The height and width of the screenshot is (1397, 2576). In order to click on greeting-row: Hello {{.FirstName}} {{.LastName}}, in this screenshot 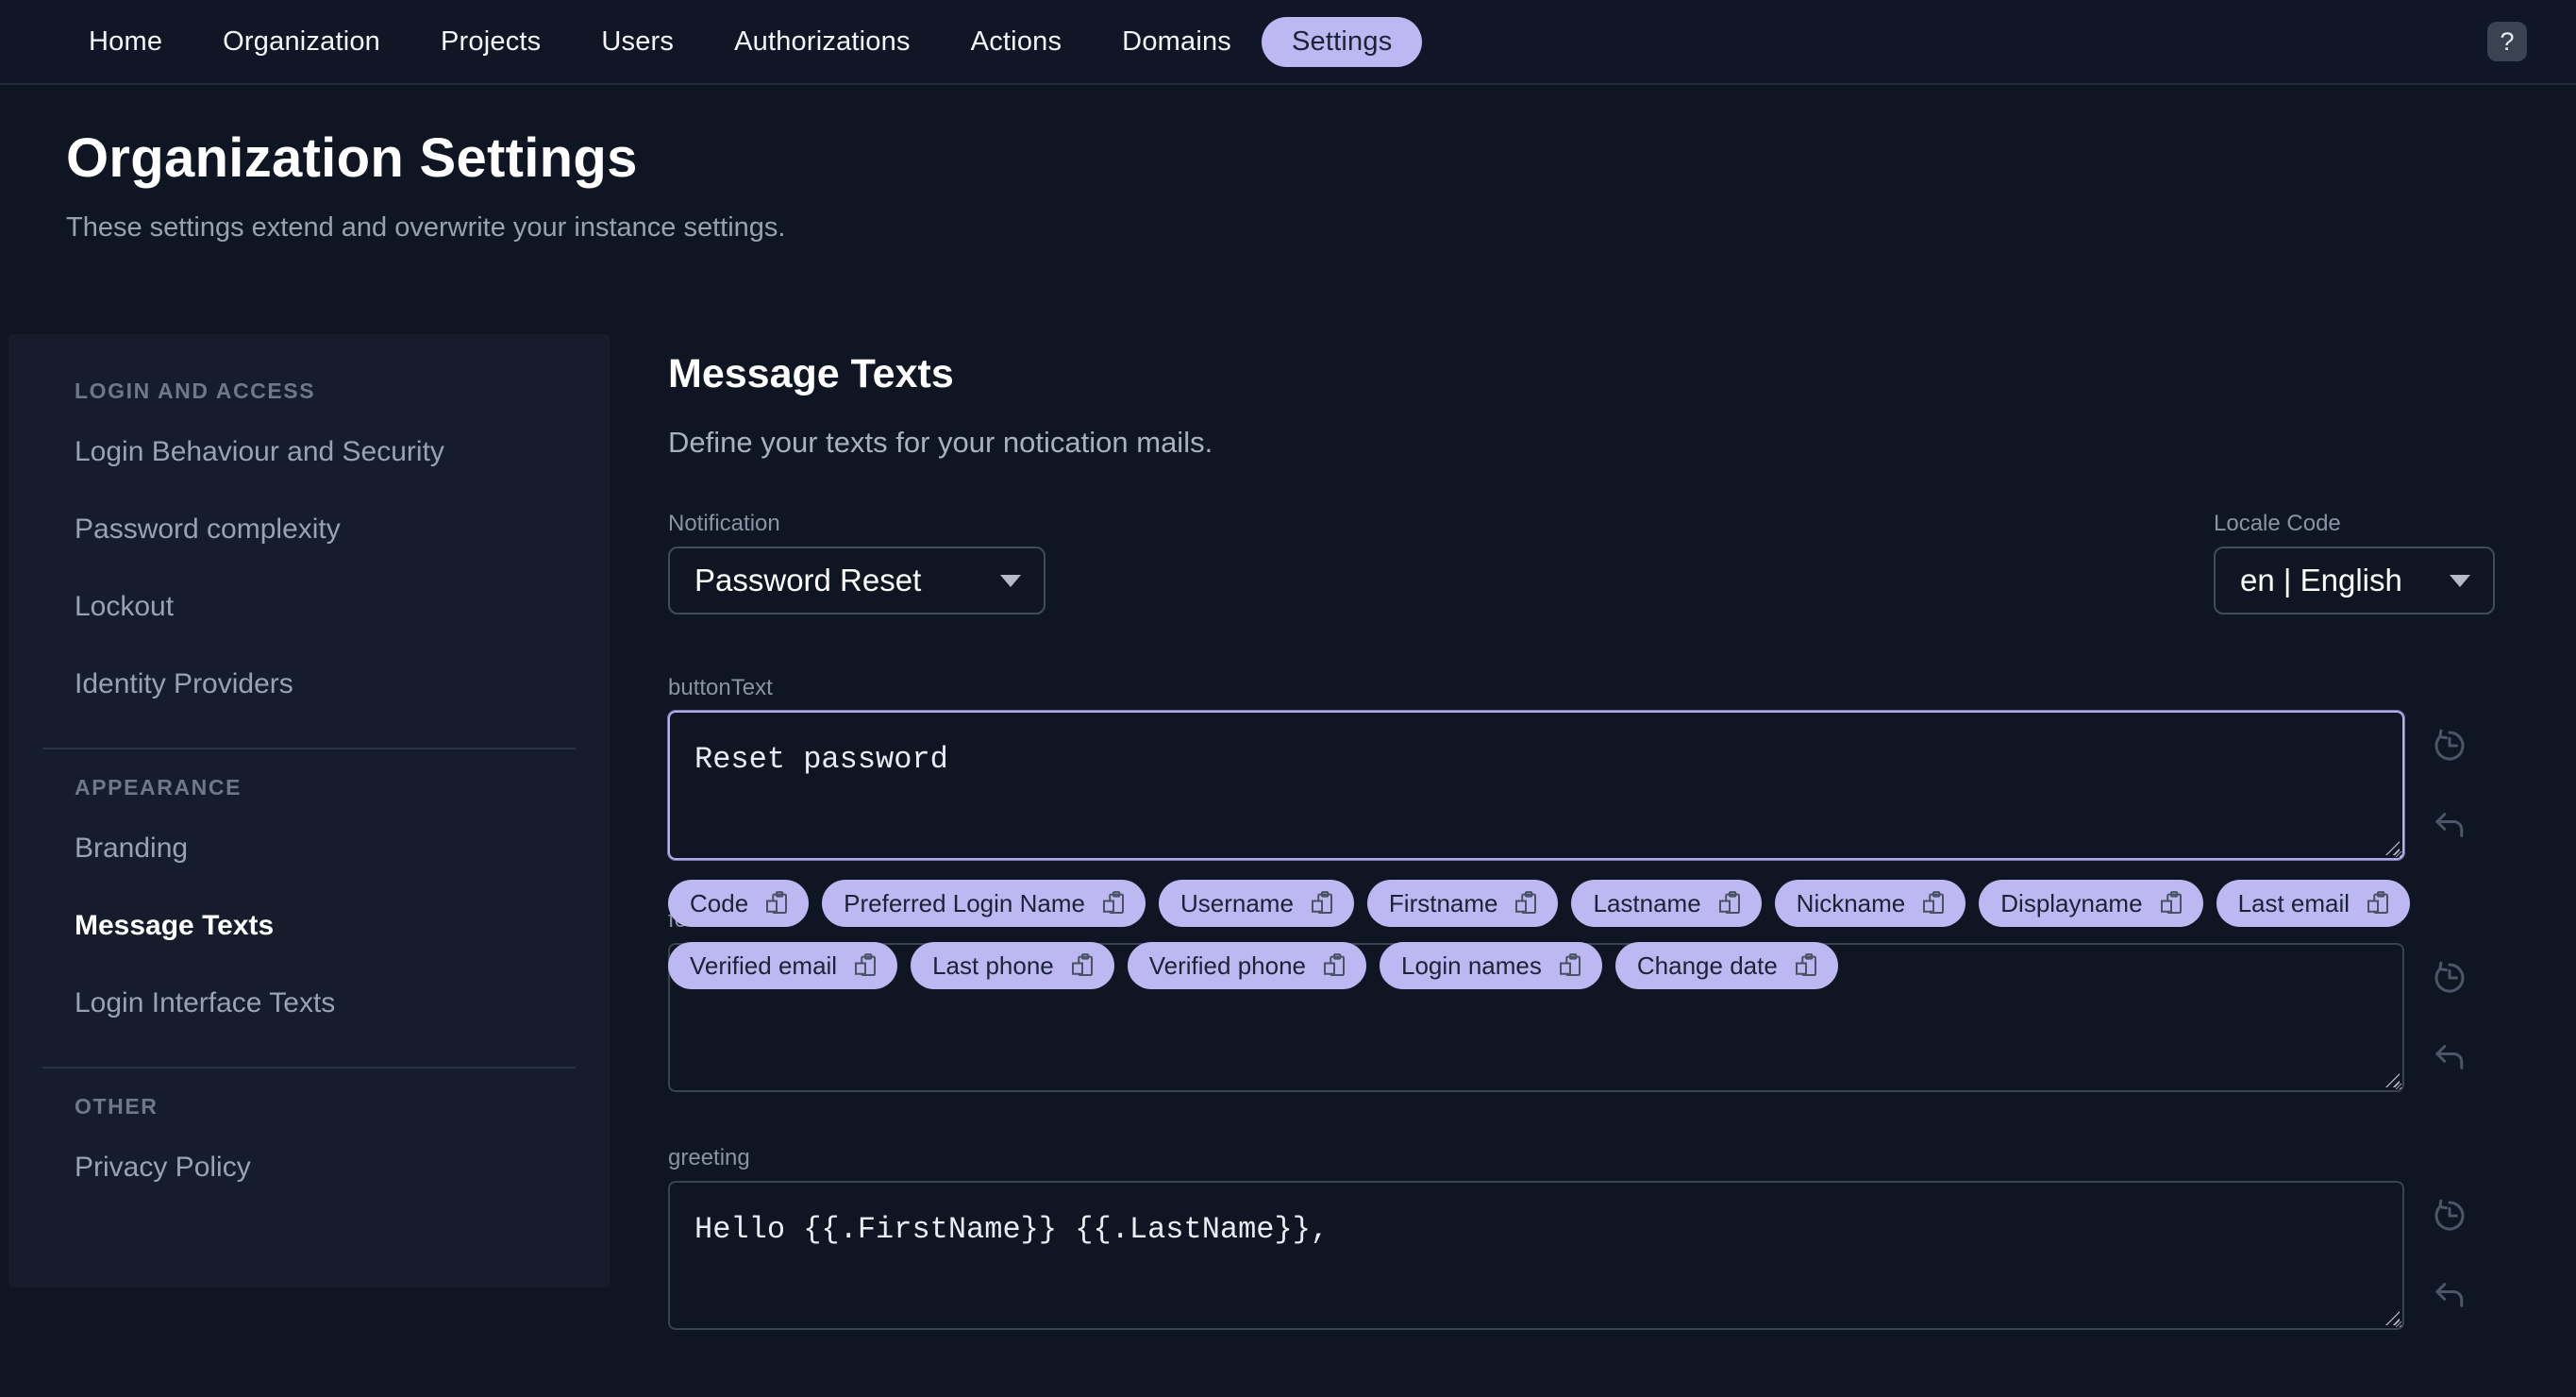, I will do `click(1581, 1255)`.